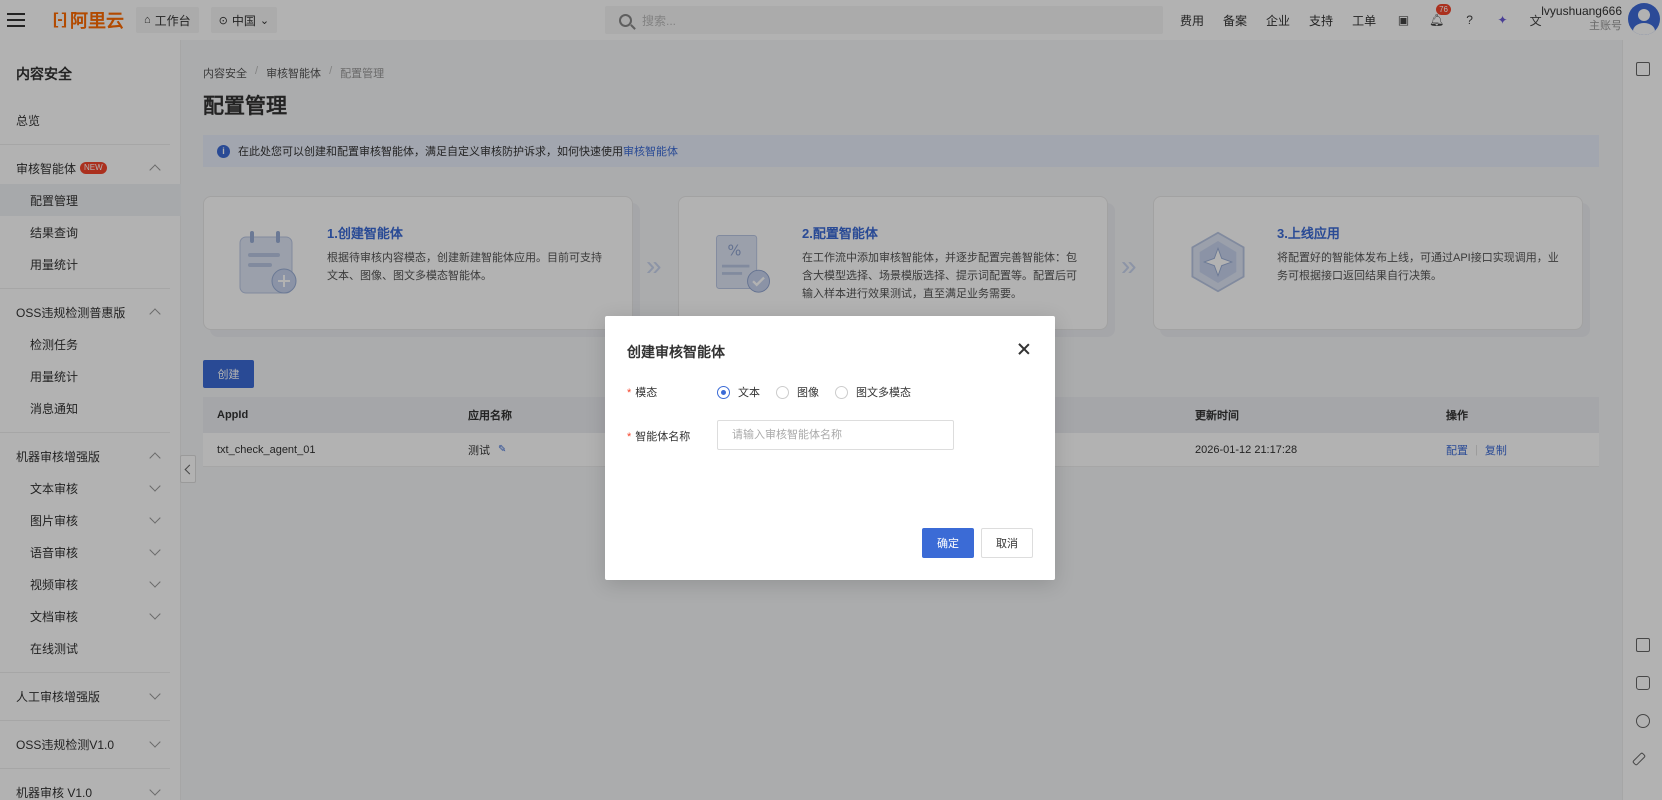  I want to click on radio-multimodal: 图文多模态, so click(873, 392).